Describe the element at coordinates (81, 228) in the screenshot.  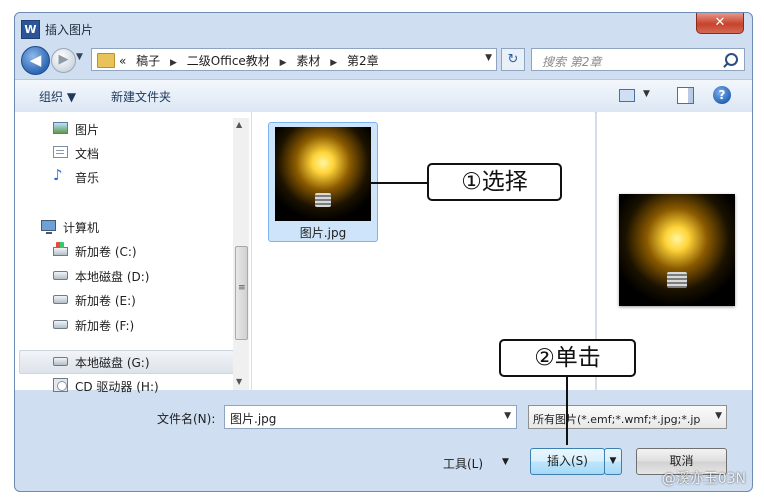
I see `sidebar-item-label: 计算机` at that location.